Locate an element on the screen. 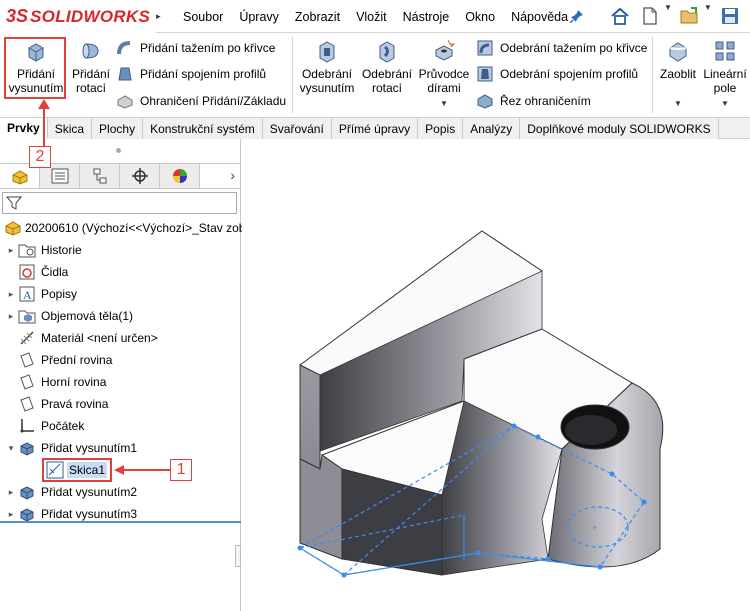 The height and width of the screenshot is (611, 750). hole-wizard-button: Průvodce dírami ▼ is located at coordinates (444, 74).